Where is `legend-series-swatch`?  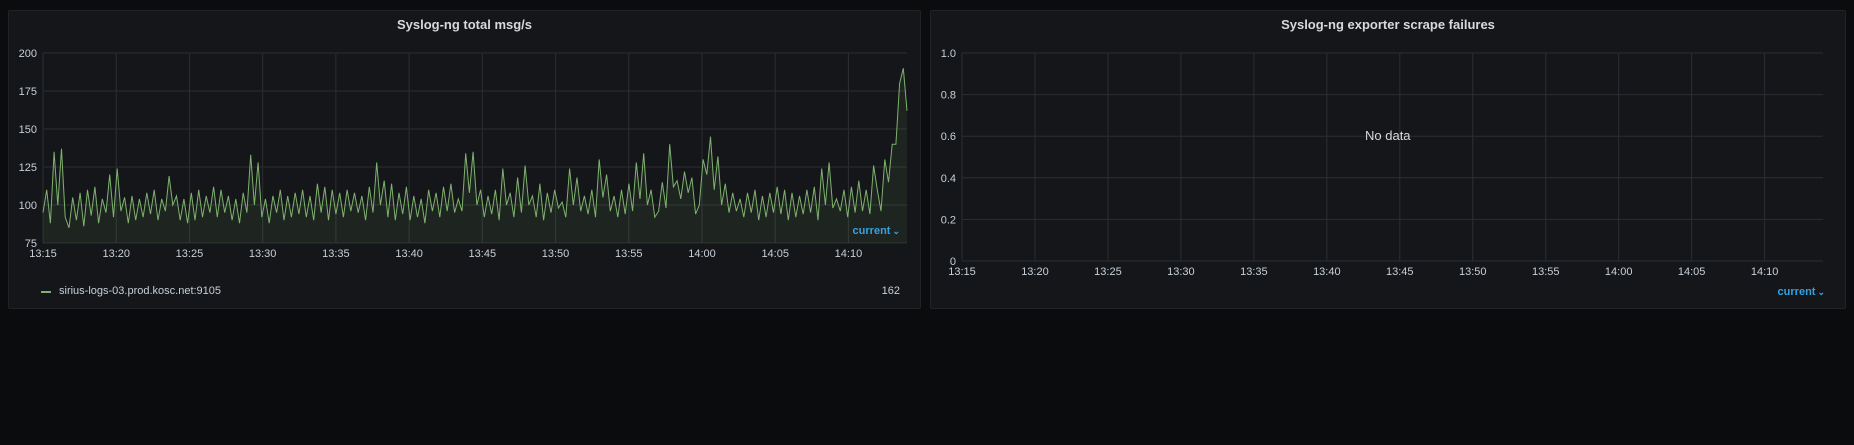 legend-series-swatch is located at coordinates (46, 292).